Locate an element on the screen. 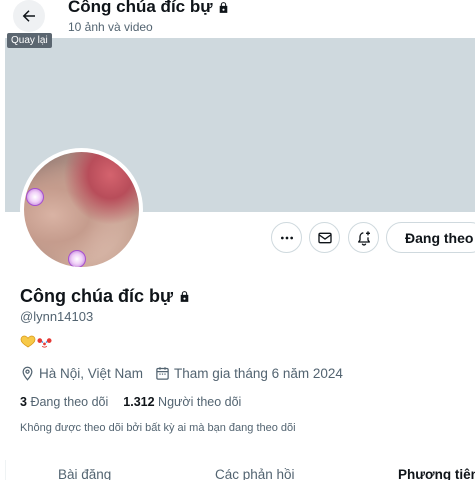 This screenshot has height=480, width=475. follow-stats: 3 Đang theo dõi 1.312 Người theo dõi is located at coordinates (138, 402).